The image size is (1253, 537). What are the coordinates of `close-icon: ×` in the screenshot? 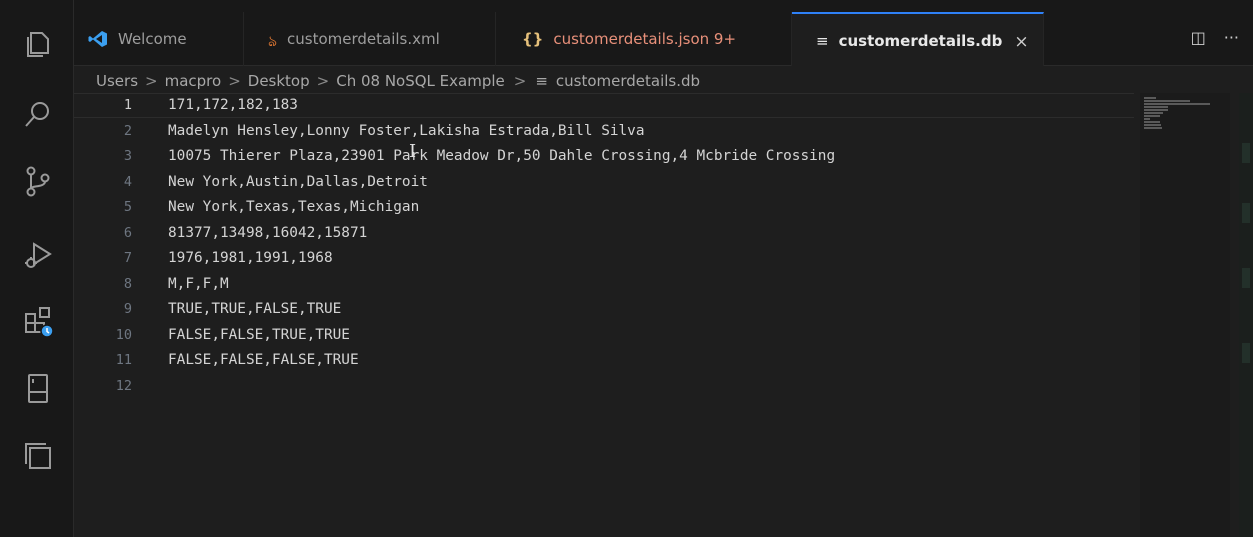 It's located at (1021, 42).